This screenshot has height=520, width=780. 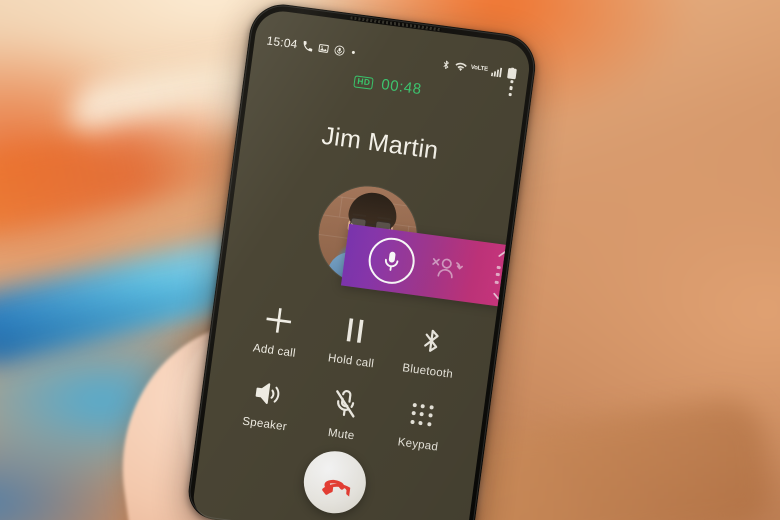 What do you see at coordinates (355, 330) in the screenshot?
I see `pause-icon` at bounding box center [355, 330].